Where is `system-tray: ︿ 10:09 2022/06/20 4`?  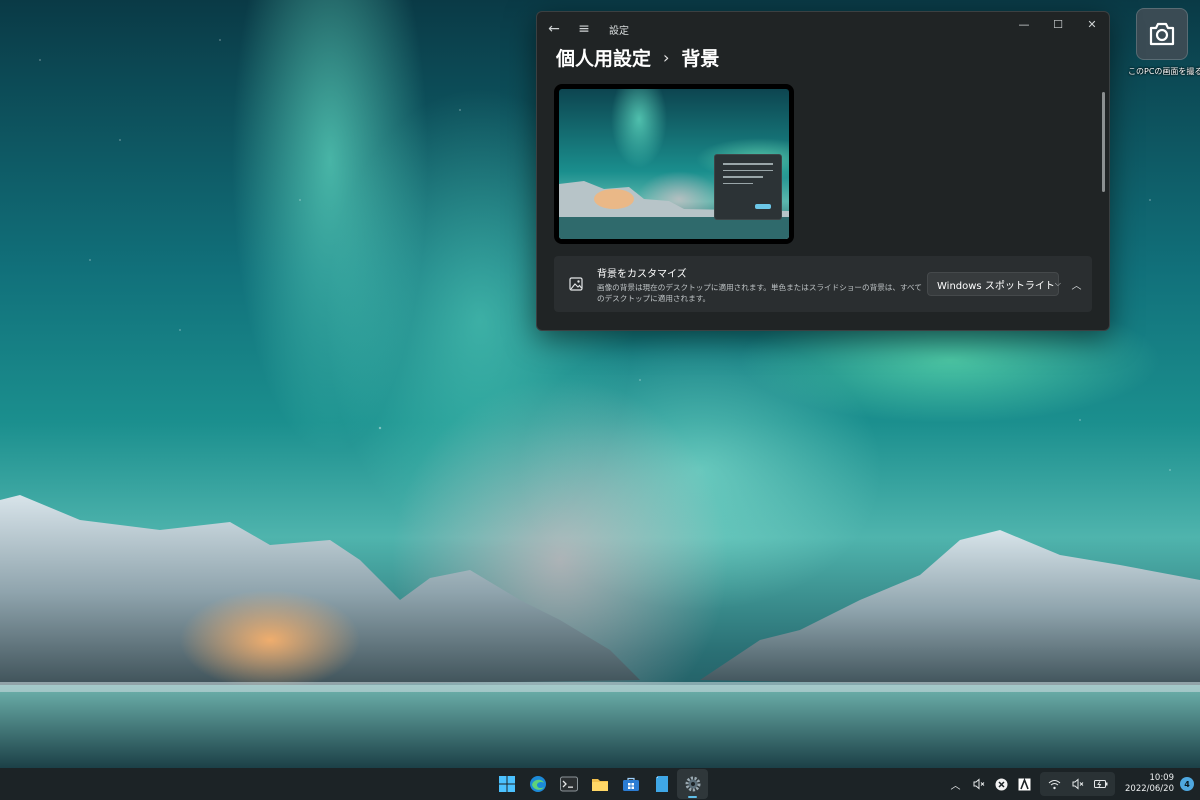
system-tray: ︿ 10:09 2022/06/20 4 is located at coordinates (1069, 784).